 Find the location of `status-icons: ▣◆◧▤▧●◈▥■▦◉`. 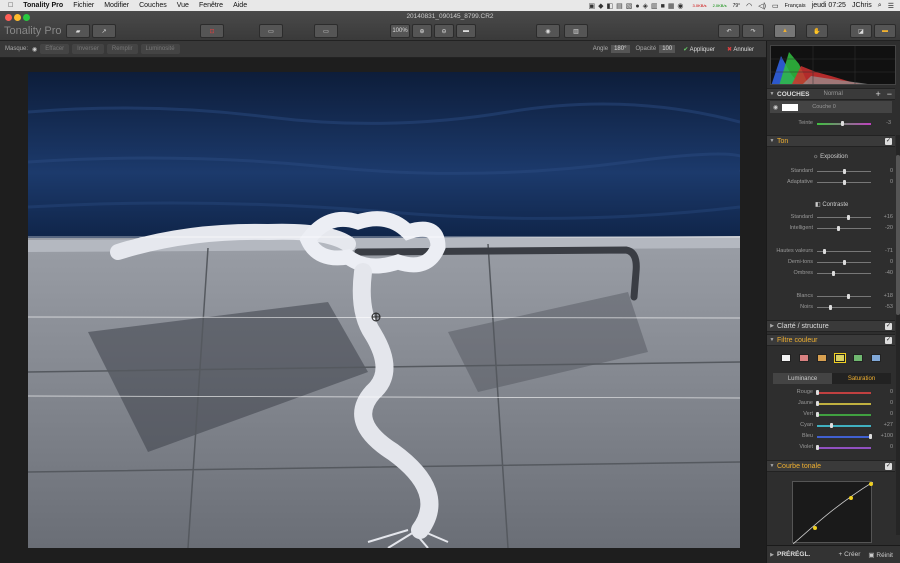

status-icons: ▣◆◧▤▧●◈▥■▦◉ is located at coordinates (638, 6).